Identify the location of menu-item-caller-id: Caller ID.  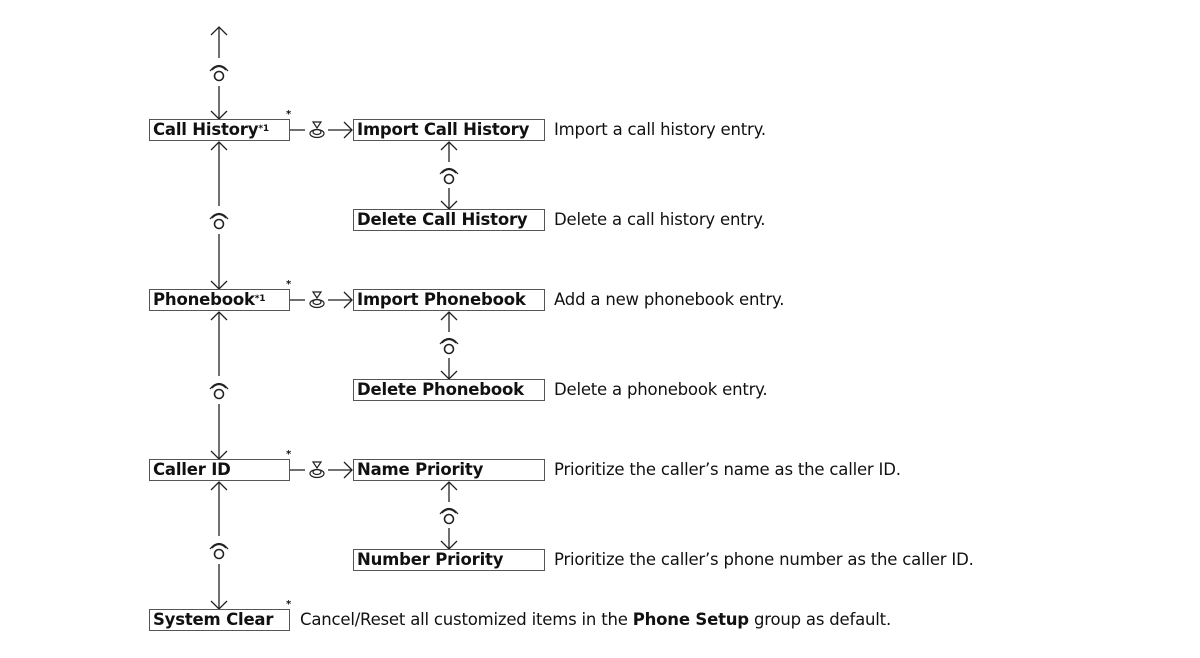
(219, 470).